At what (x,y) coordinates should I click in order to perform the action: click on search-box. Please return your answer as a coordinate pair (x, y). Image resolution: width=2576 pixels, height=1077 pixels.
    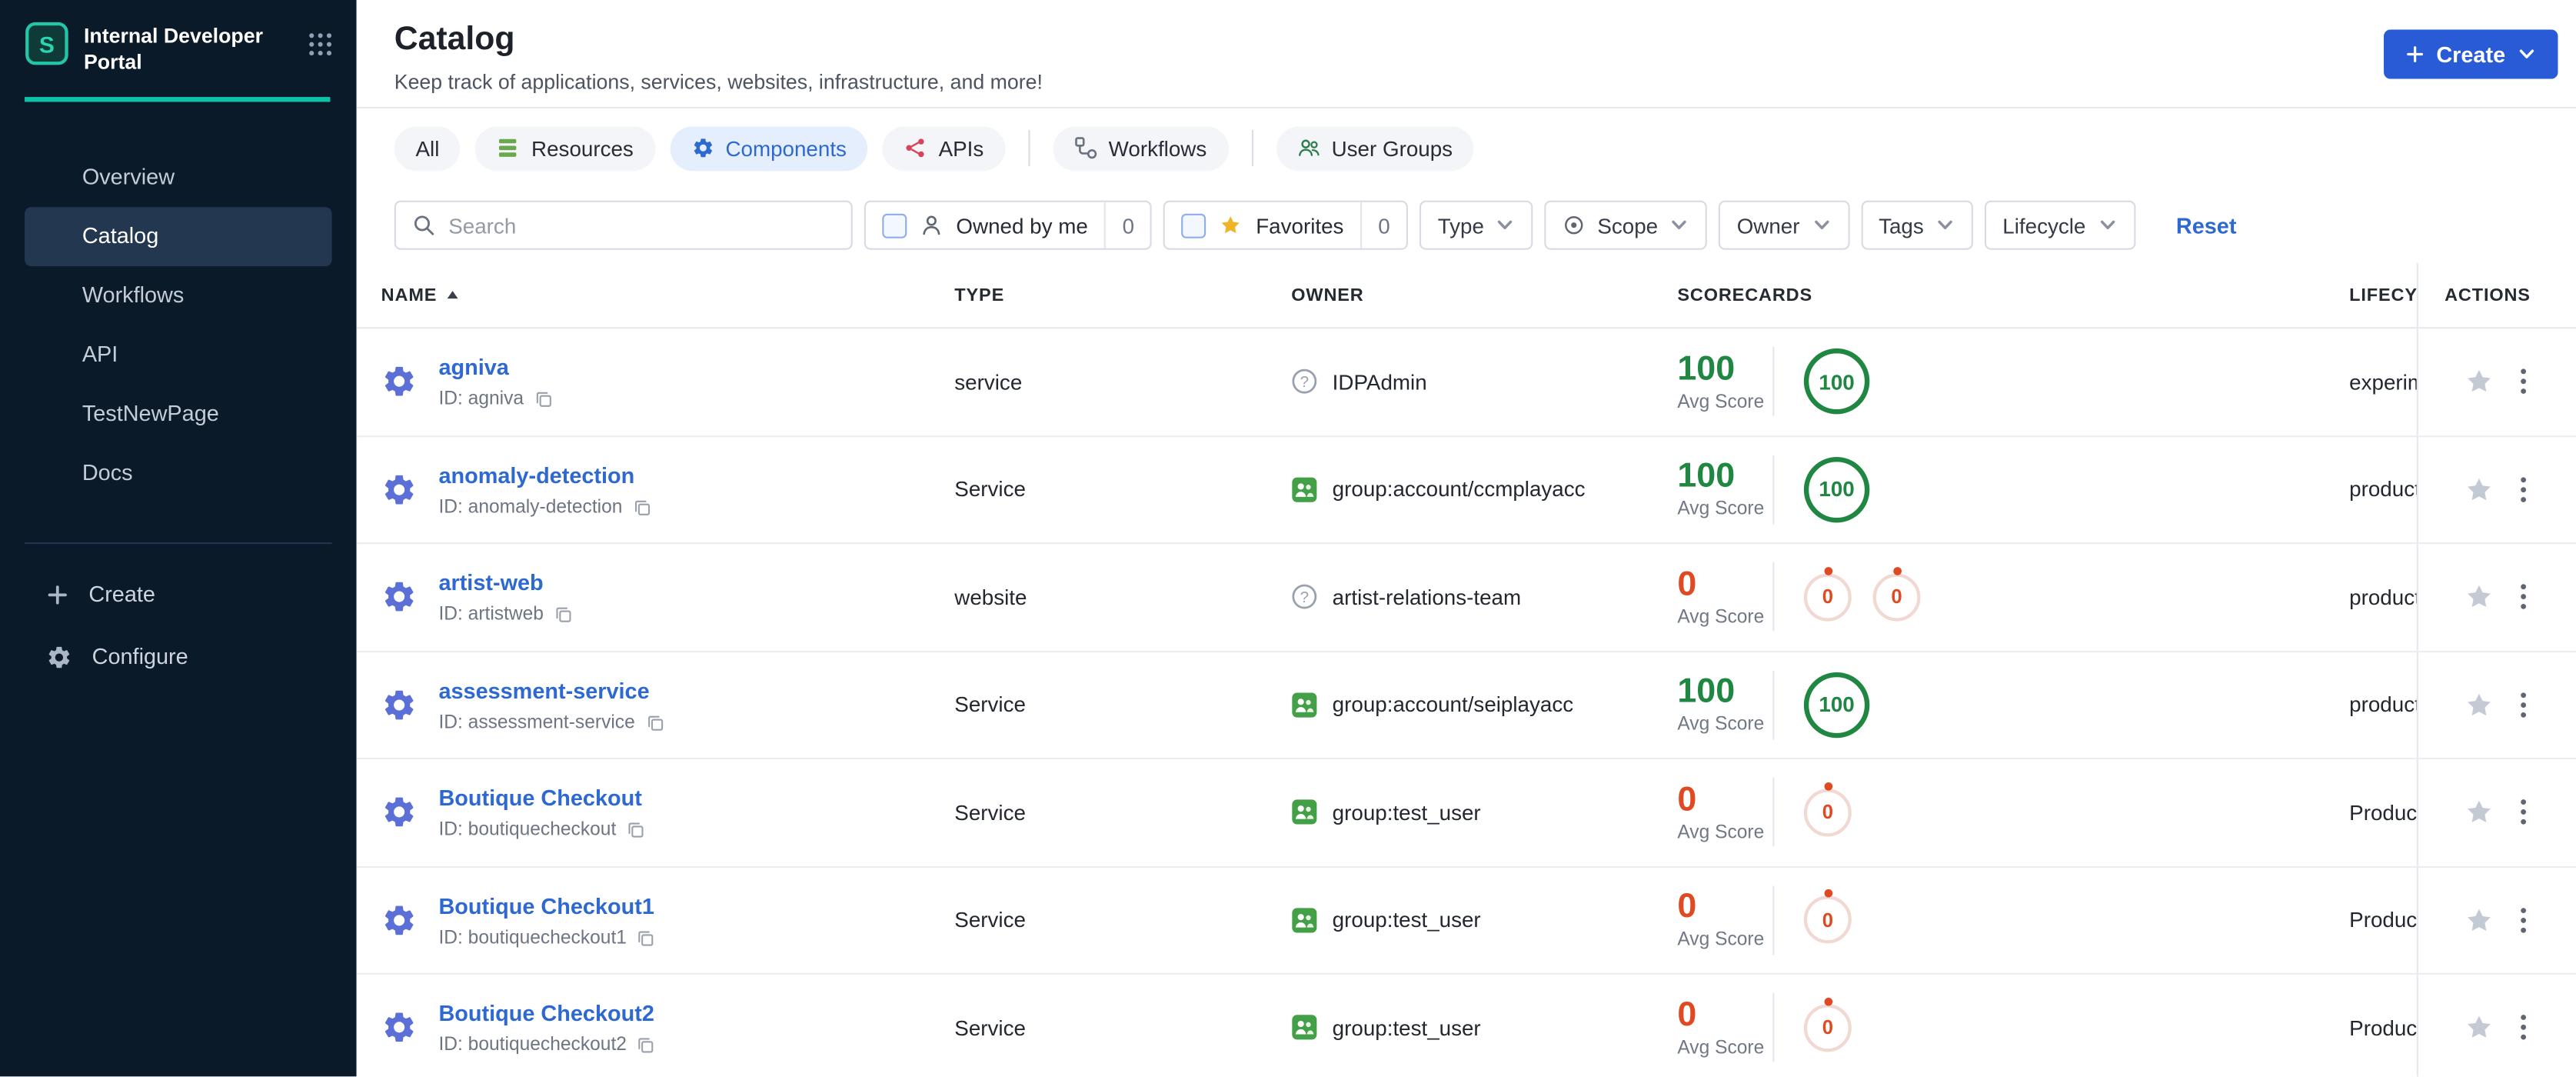
    Looking at the image, I should click on (623, 225).